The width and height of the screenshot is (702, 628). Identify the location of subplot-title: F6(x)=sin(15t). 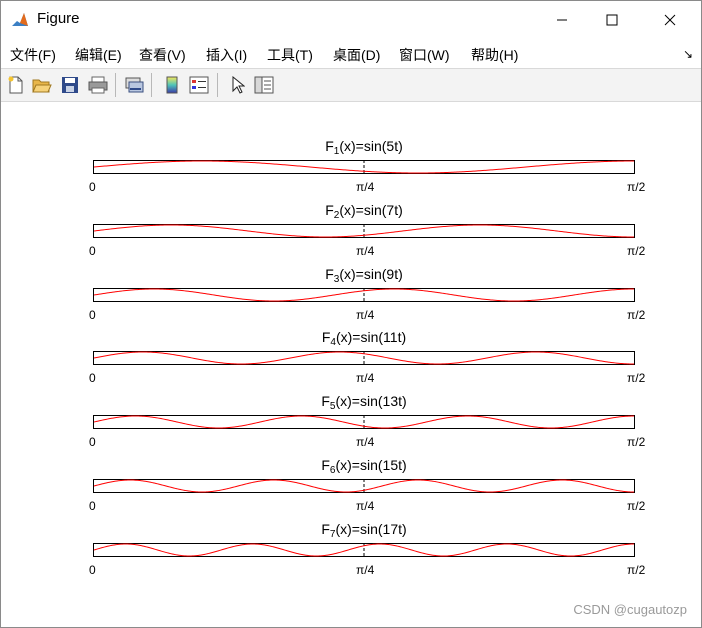
(363, 466).